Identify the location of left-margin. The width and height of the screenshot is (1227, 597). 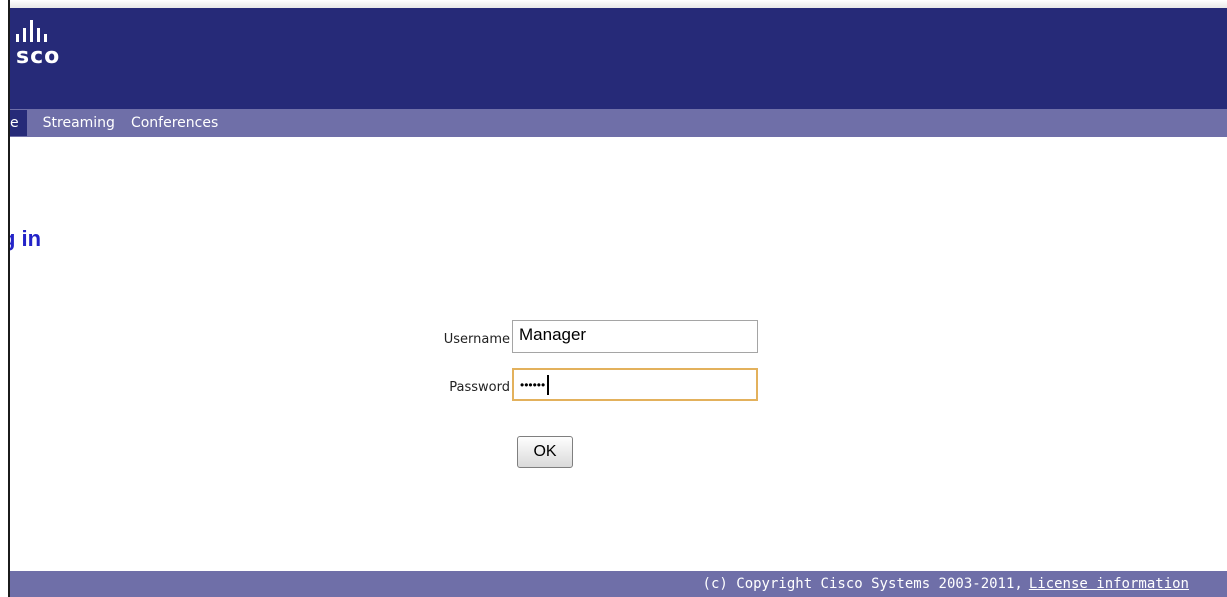
(4, 298).